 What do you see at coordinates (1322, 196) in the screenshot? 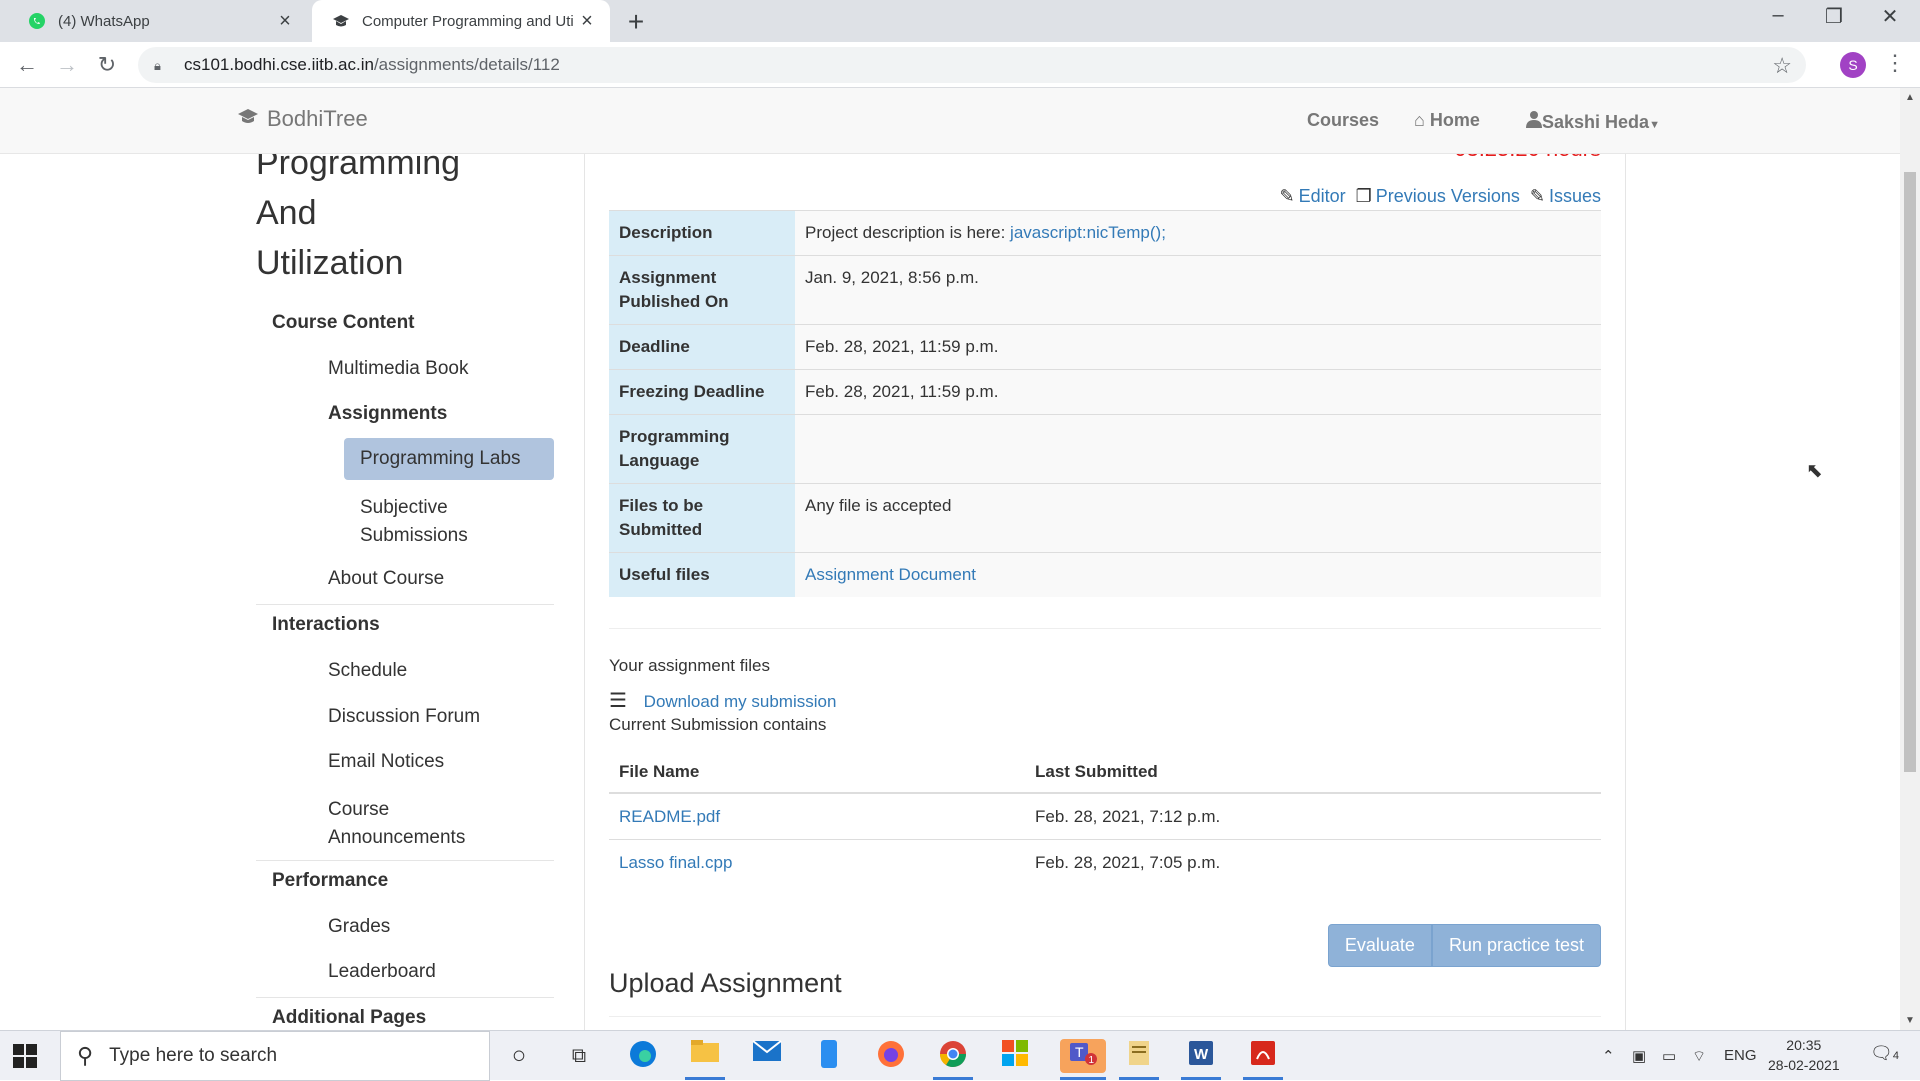
I see `editor-label: Editor` at bounding box center [1322, 196].